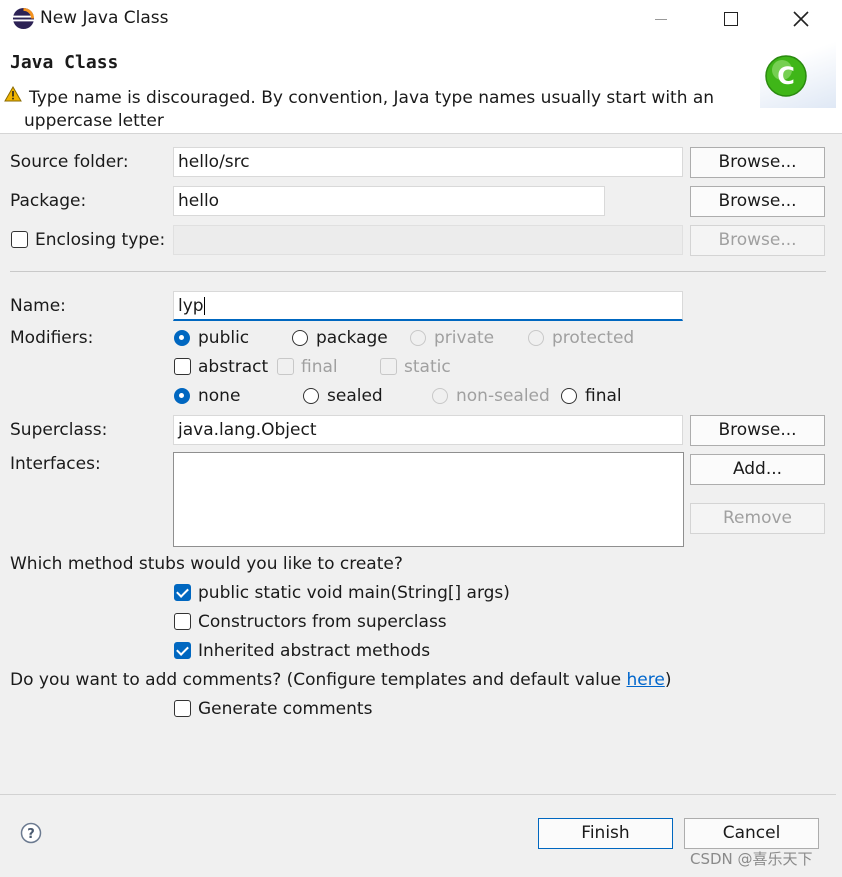 The width and height of the screenshot is (842, 877). What do you see at coordinates (204, 306) in the screenshot?
I see `text-cursor` at bounding box center [204, 306].